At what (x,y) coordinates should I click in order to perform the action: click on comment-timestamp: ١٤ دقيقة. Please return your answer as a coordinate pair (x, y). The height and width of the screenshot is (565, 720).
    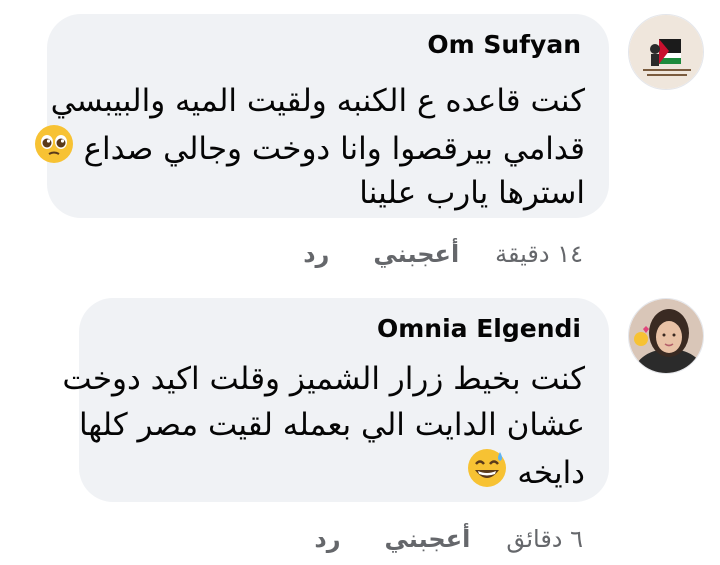
    Looking at the image, I should click on (539, 254).